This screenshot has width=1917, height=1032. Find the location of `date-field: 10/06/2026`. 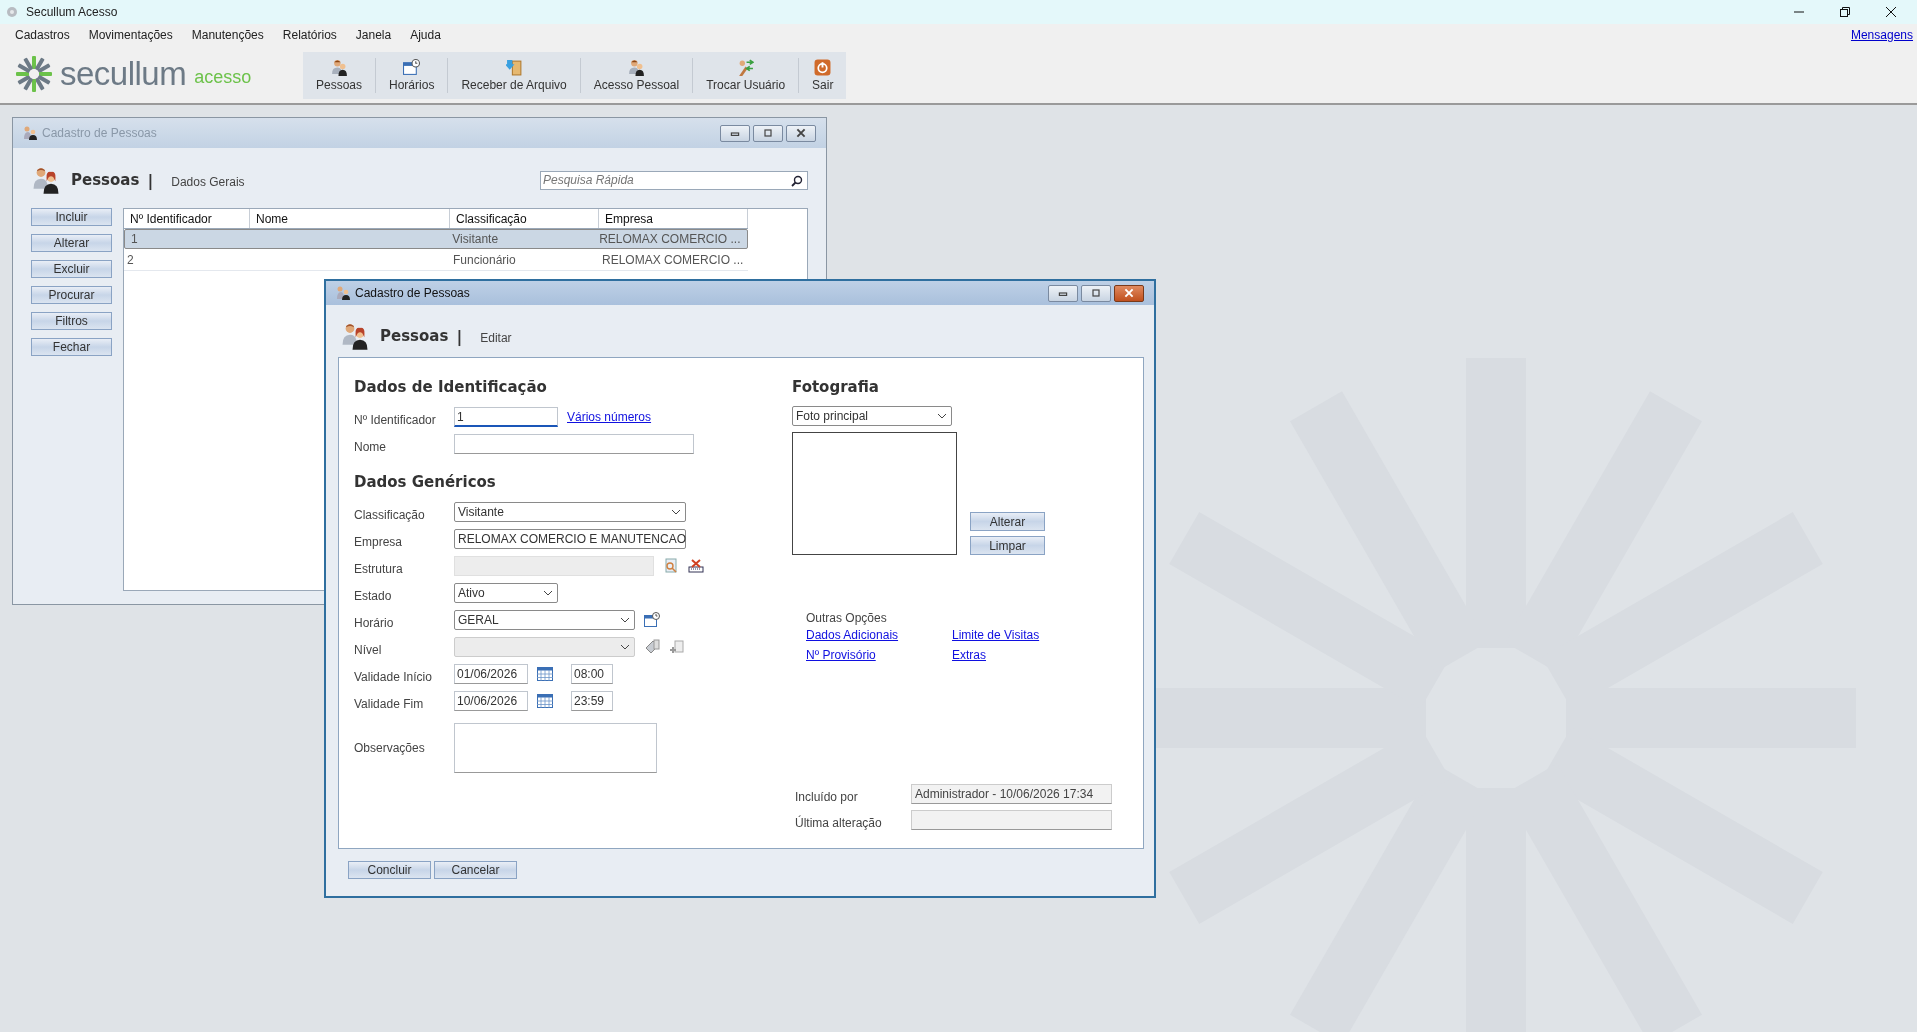

date-field: 10/06/2026 is located at coordinates (491, 701).